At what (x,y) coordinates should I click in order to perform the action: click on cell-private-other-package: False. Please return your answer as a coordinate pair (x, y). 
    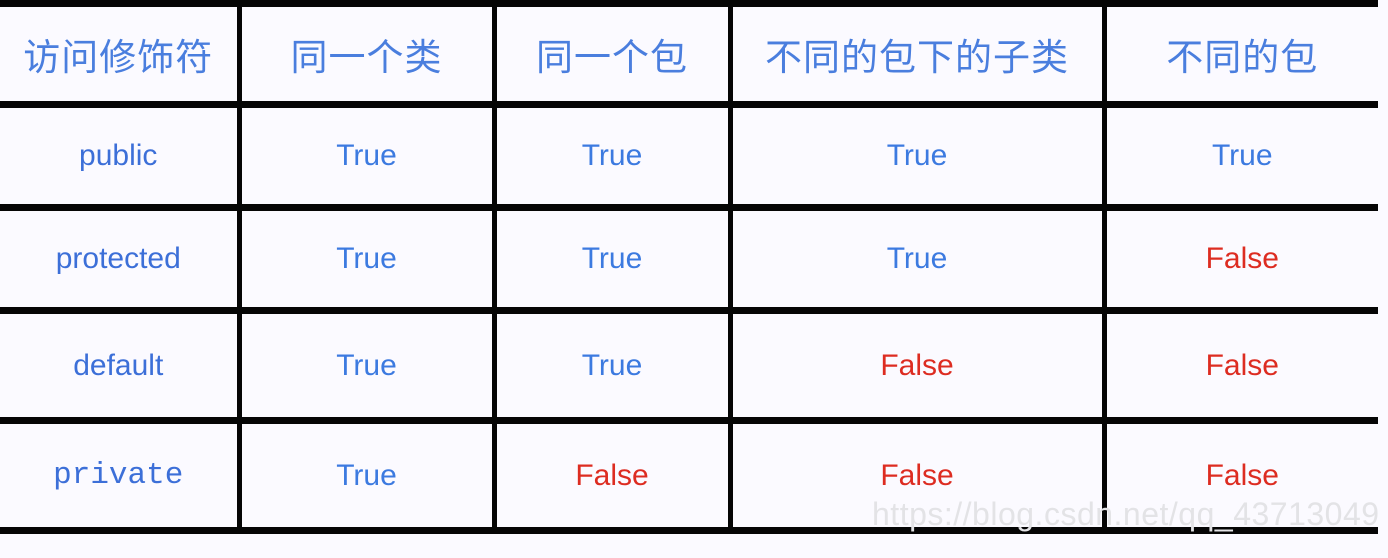
    Looking at the image, I should click on (1239, 475).